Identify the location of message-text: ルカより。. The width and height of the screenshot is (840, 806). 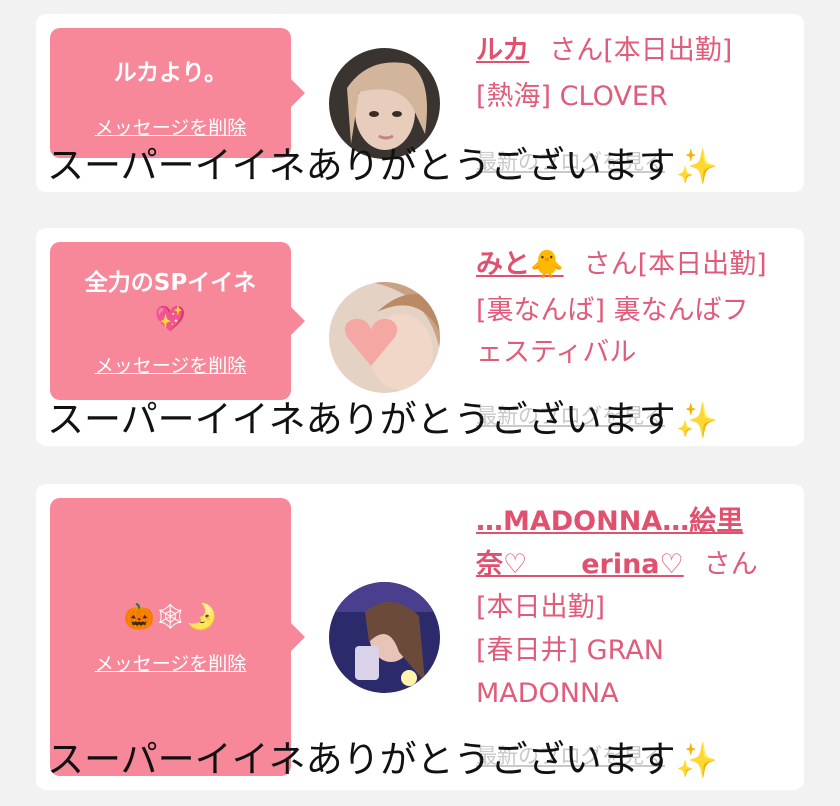
(170, 72).